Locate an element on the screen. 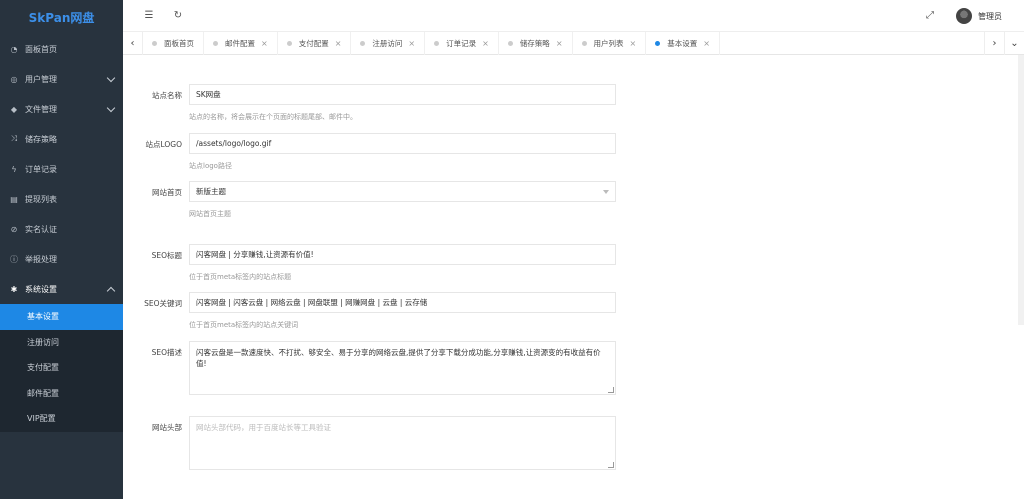 The width and height of the screenshot is (1024, 499). home-page-selected: 新版主题 is located at coordinates (211, 191).